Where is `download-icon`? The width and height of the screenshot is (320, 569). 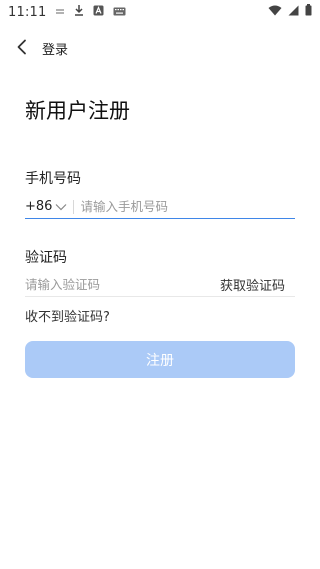
download-icon is located at coordinates (79, 12).